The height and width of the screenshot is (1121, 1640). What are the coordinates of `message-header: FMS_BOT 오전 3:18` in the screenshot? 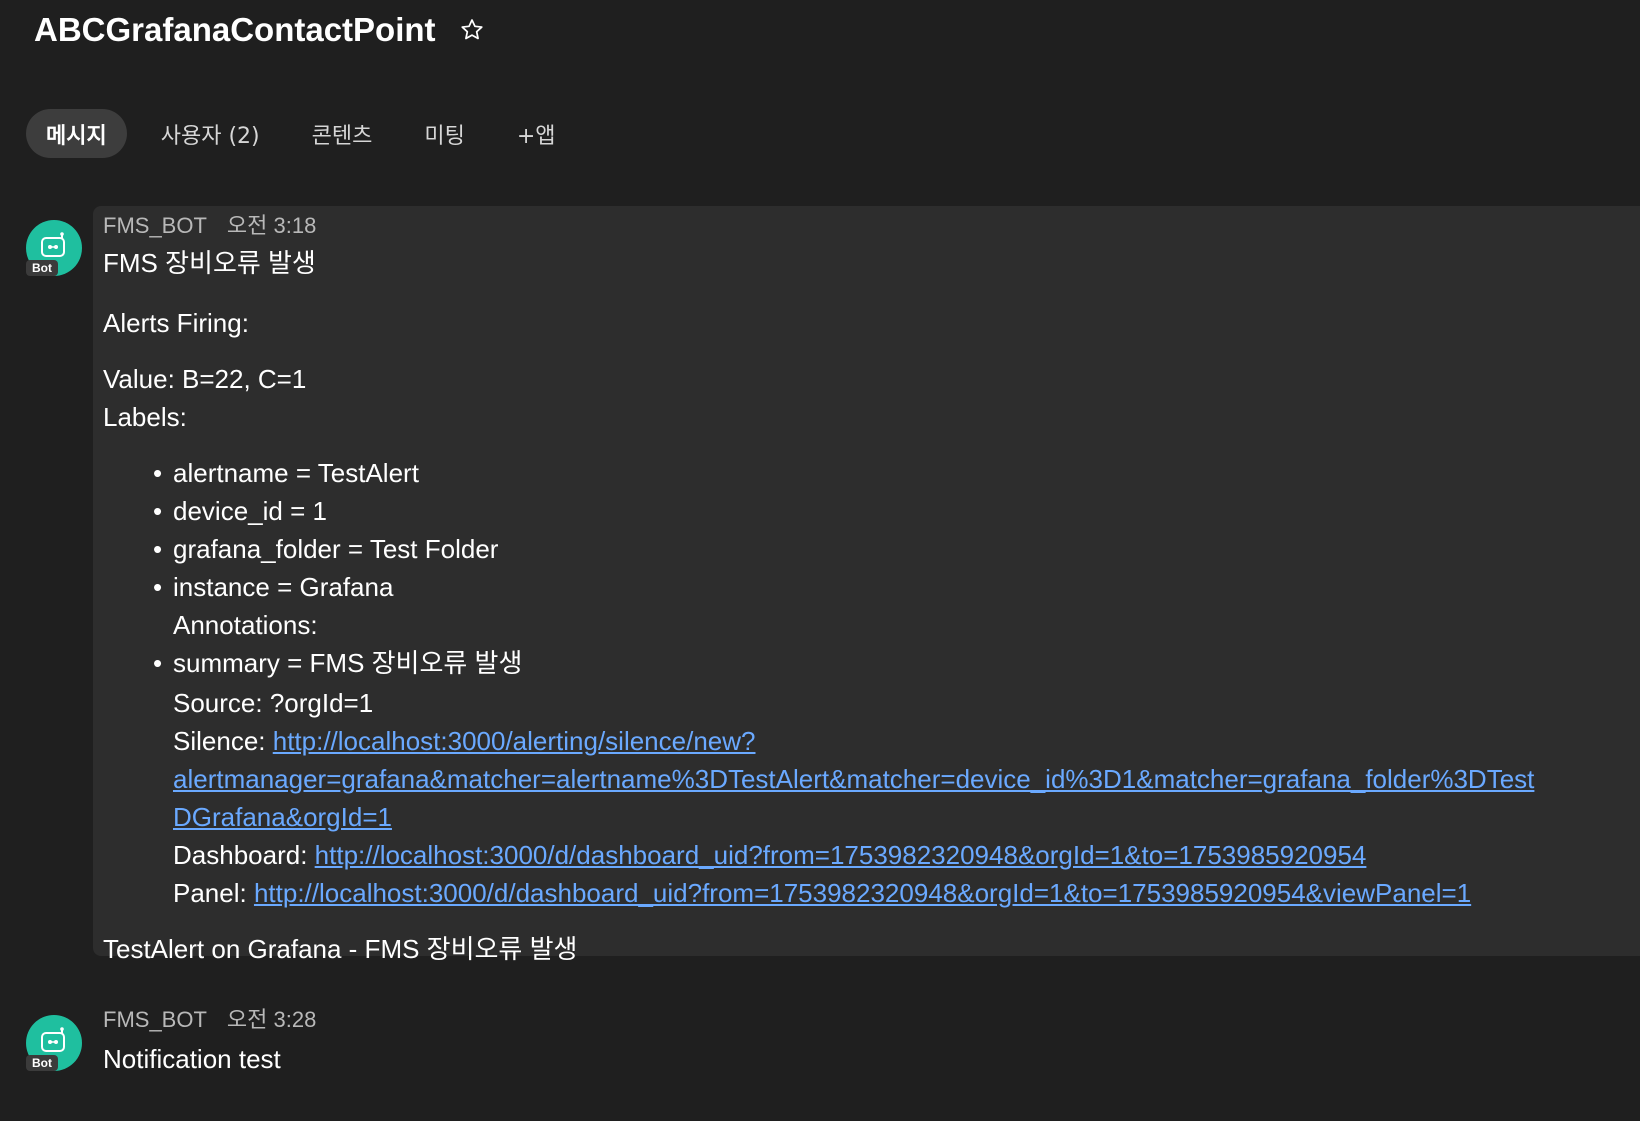 It's located at (209, 224).